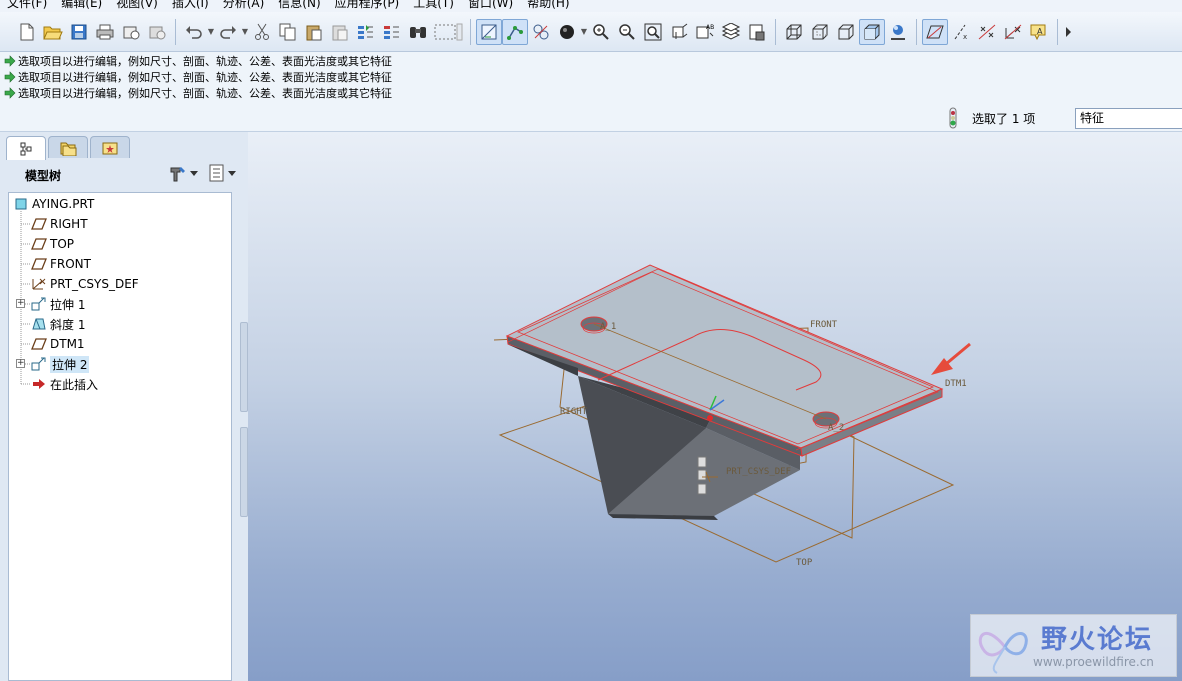  Describe the element at coordinates (679, 32) in the screenshot. I see `reorient-icon` at that location.